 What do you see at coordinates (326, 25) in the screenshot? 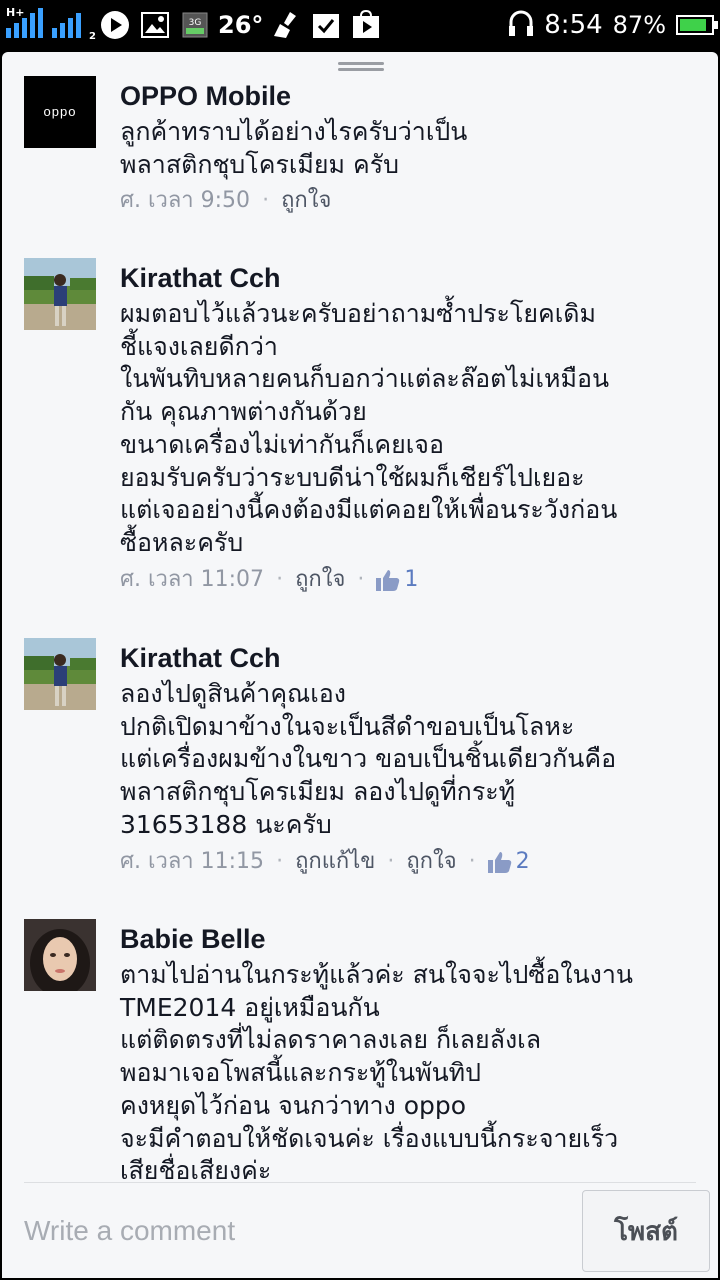
I see `check-icon` at bounding box center [326, 25].